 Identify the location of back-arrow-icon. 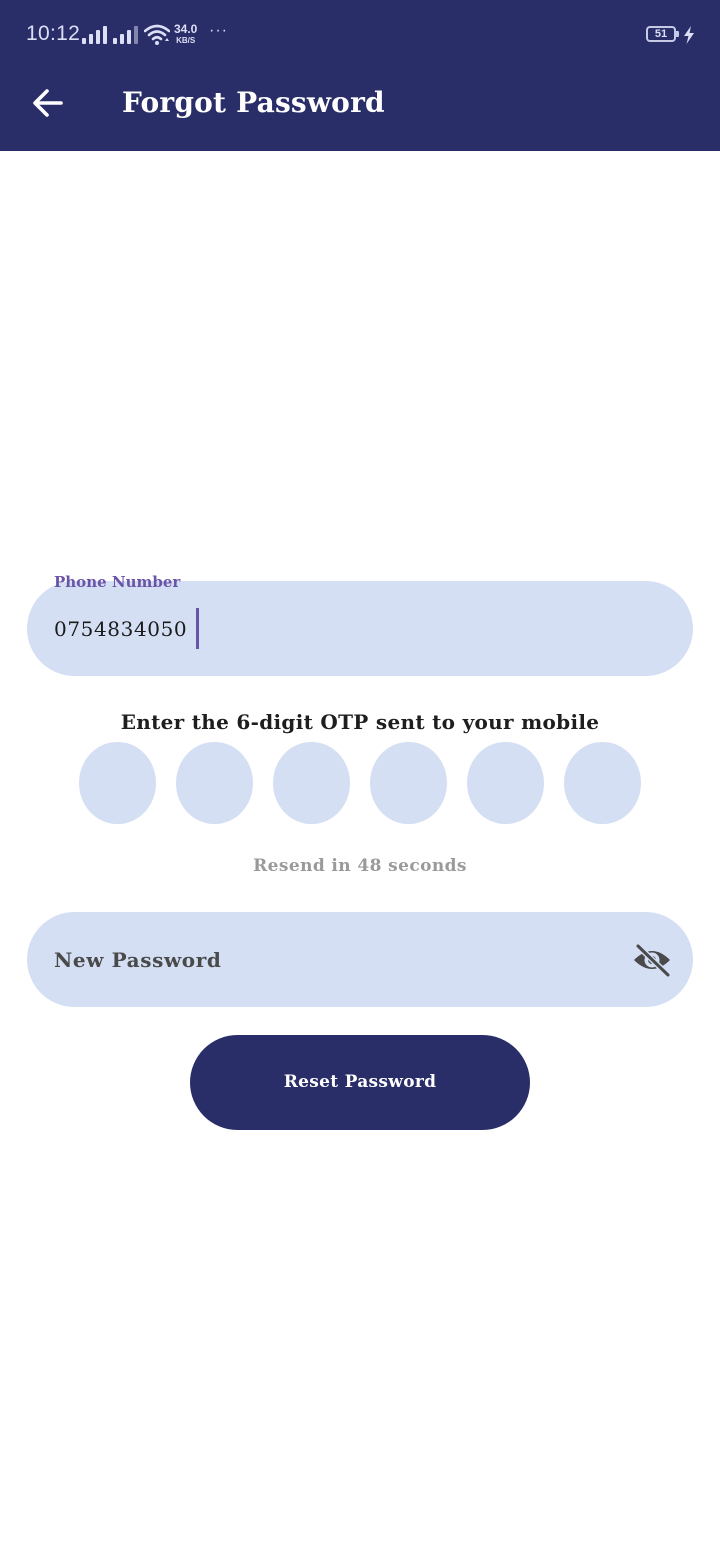
(48, 103).